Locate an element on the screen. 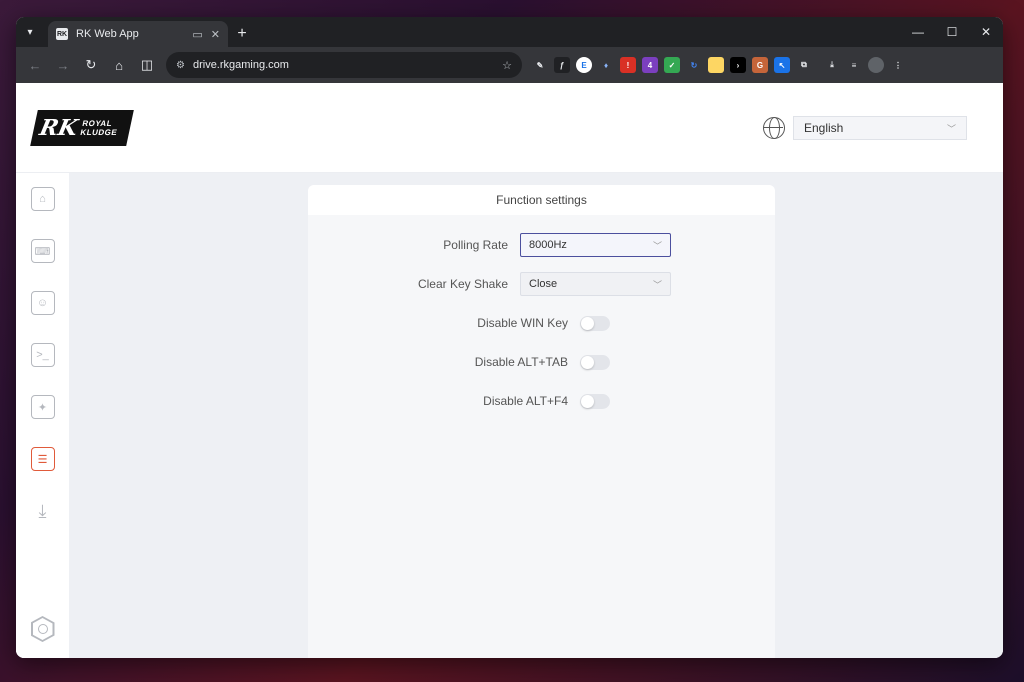 The image size is (1024, 682). reload-icon: ↻ is located at coordinates (91, 65).